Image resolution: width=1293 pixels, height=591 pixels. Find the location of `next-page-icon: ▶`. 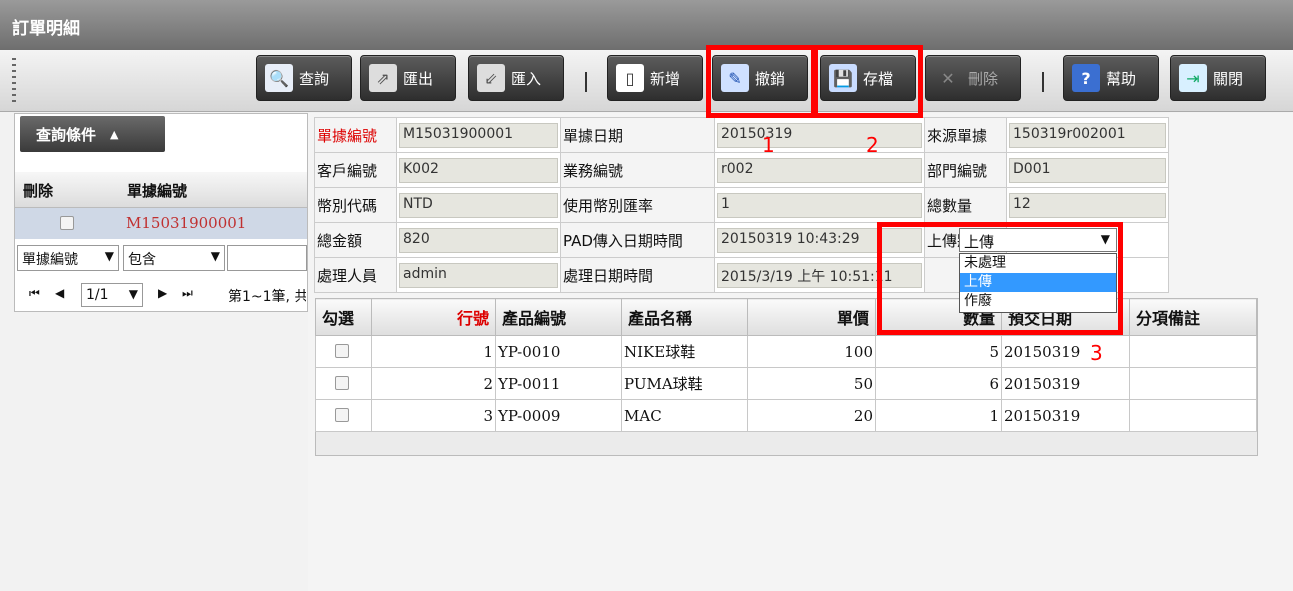

next-page-icon: ▶ is located at coordinates (162, 293).